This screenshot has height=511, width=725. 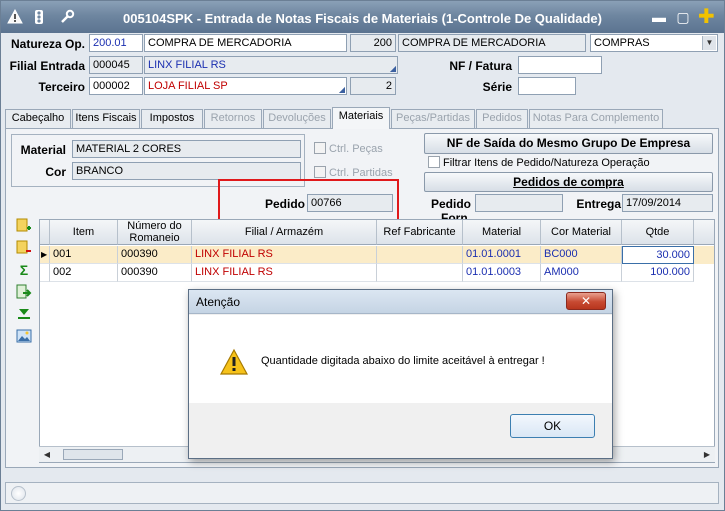 What do you see at coordinates (172, 118) in the screenshot?
I see `tab-impostos: Impostos` at bounding box center [172, 118].